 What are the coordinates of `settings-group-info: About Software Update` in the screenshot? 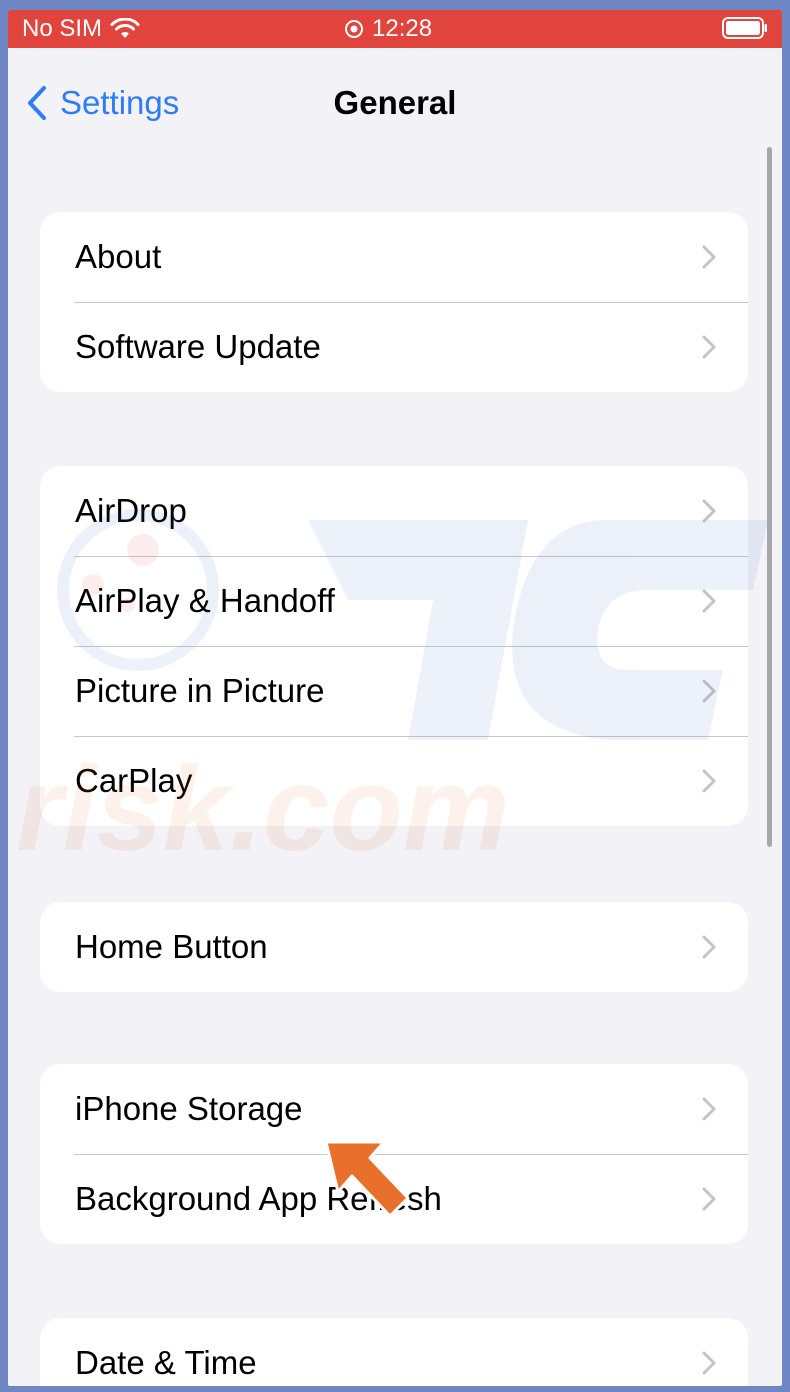 It's located at (394, 302).